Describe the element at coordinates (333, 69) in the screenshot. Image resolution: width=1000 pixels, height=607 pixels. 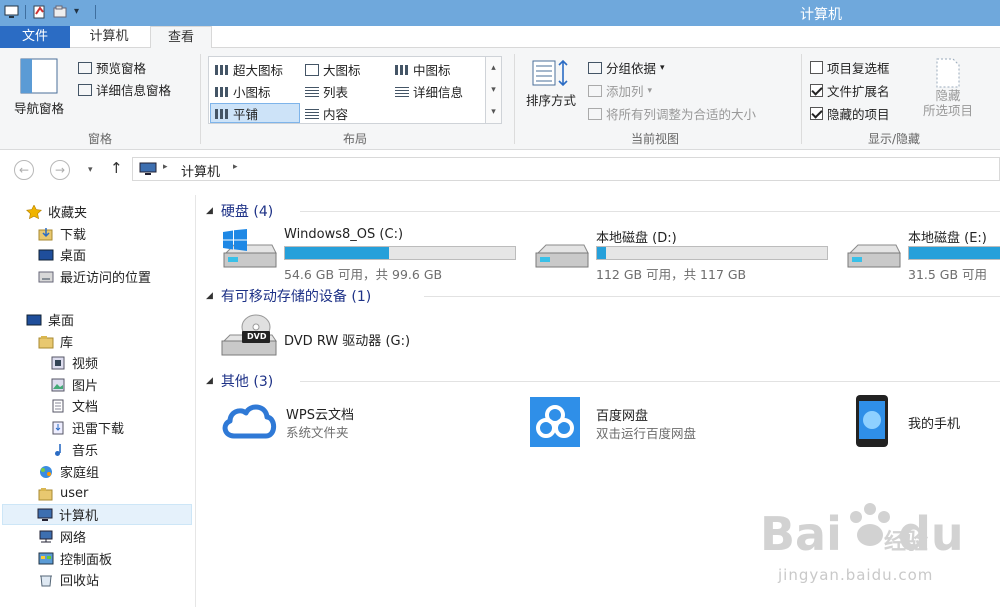
I see `layout-large-icons: 大图标` at that location.